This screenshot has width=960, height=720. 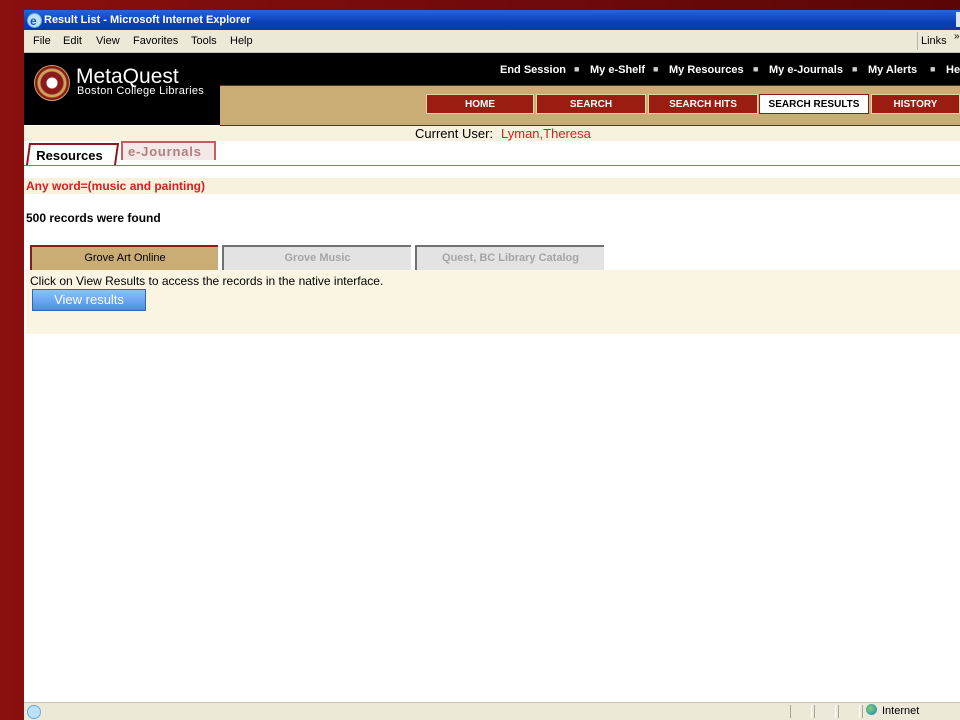 What do you see at coordinates (546, 133) in the screenshot?
I see `current-user-name: Lyman,Theresa` at bounding box center [546, 133].